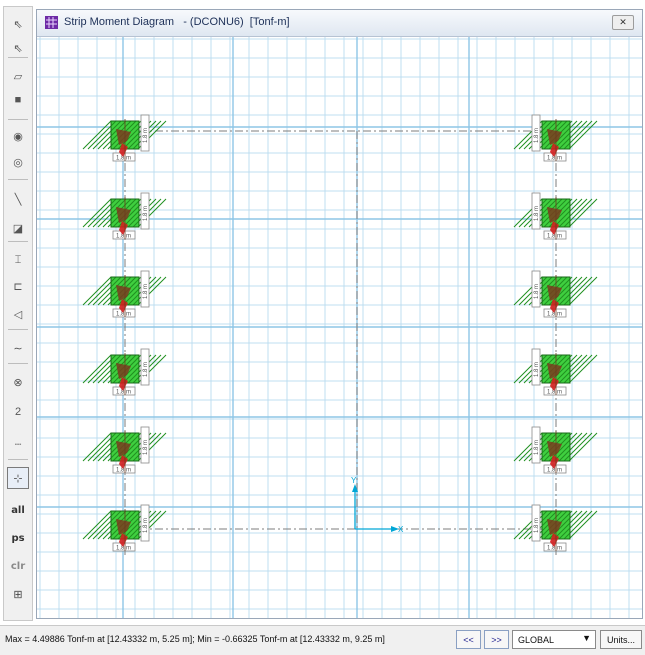 The width and height of the screenshot is (645, 655). I want to click on draw-beam-icon: ◪, so click(18, 228).